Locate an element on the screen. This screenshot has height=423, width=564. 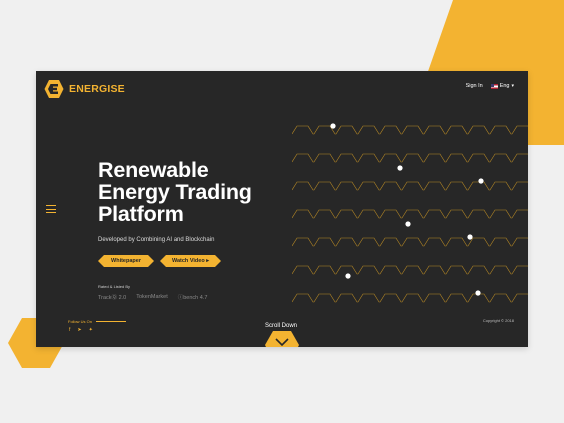
telegram-icon: ➤ is located at coordinates (79, 330).